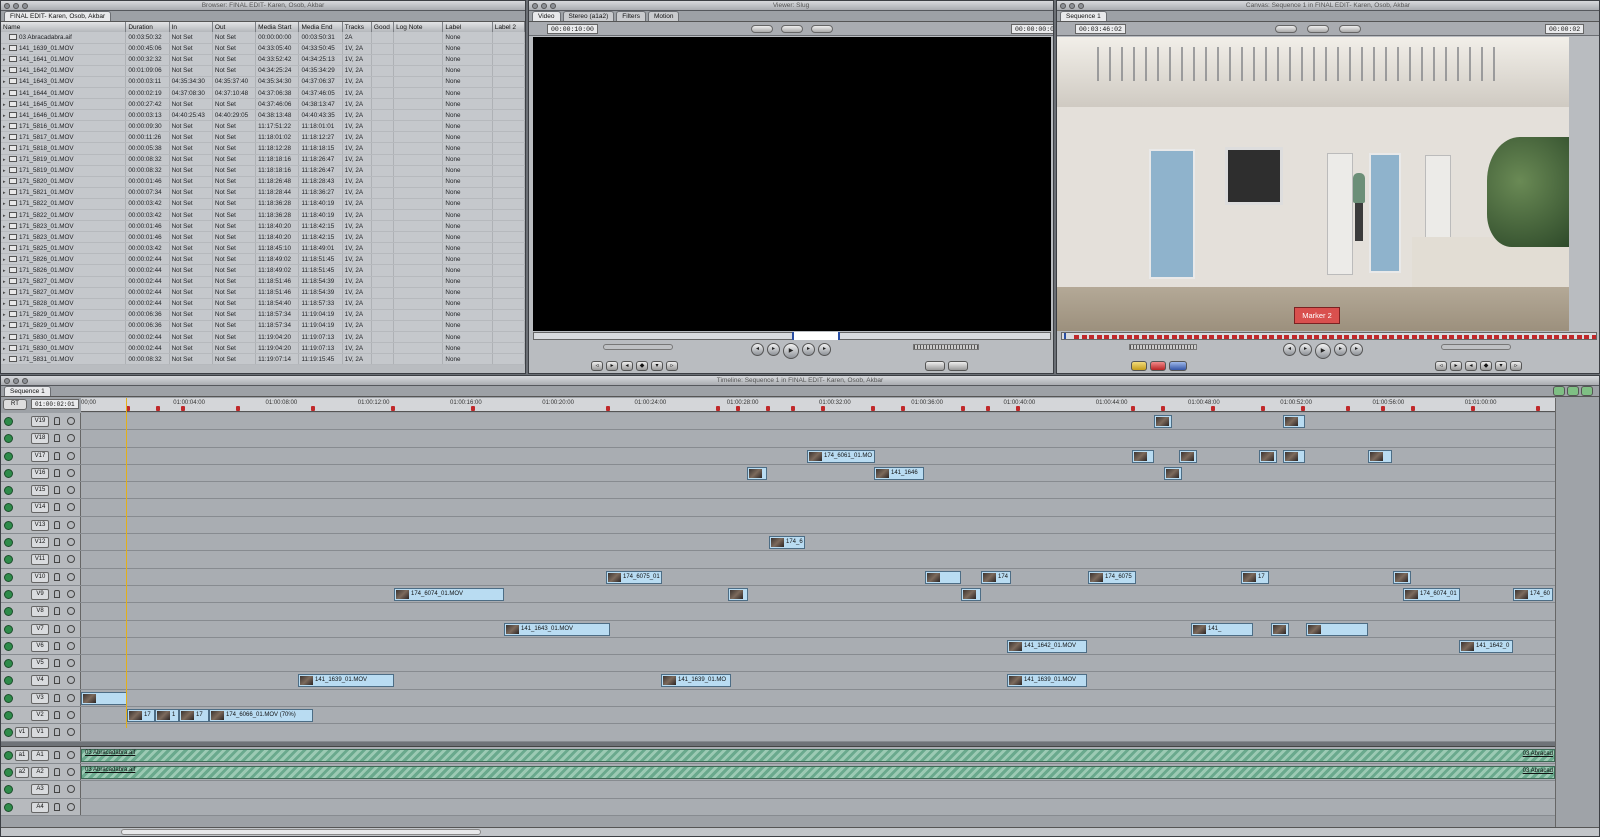 The width and height of the screenshot is (1600, 837). Describe the element at coordinates (40, 755) in the screenshot. I see `track-name: A1` at that location.